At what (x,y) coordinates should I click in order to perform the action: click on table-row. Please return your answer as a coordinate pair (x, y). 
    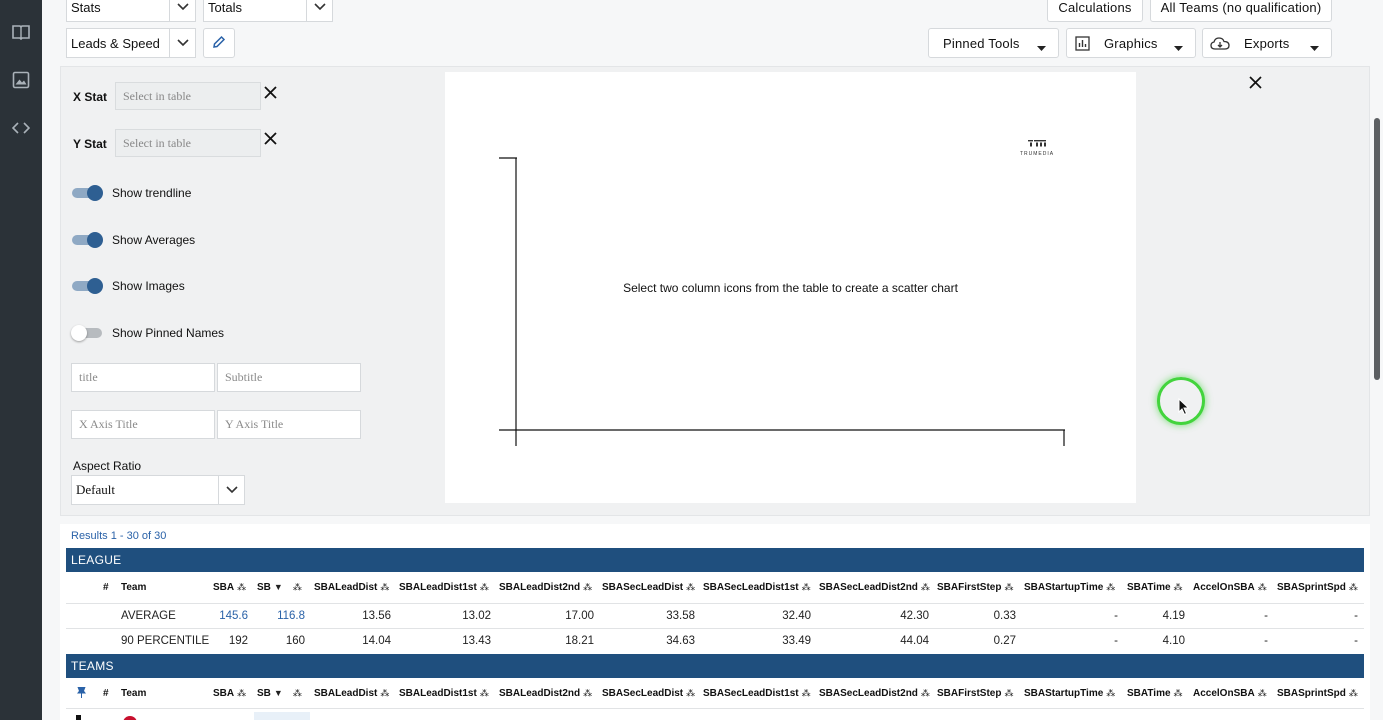
    Looking at the image, I should click on (715, 716).